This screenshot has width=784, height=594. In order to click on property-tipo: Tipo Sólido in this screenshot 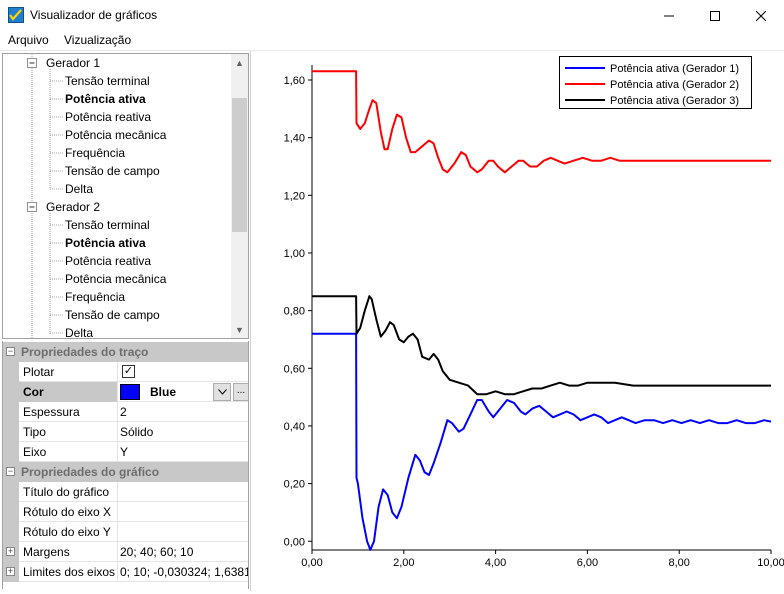, I will do `click(125, 432)`.